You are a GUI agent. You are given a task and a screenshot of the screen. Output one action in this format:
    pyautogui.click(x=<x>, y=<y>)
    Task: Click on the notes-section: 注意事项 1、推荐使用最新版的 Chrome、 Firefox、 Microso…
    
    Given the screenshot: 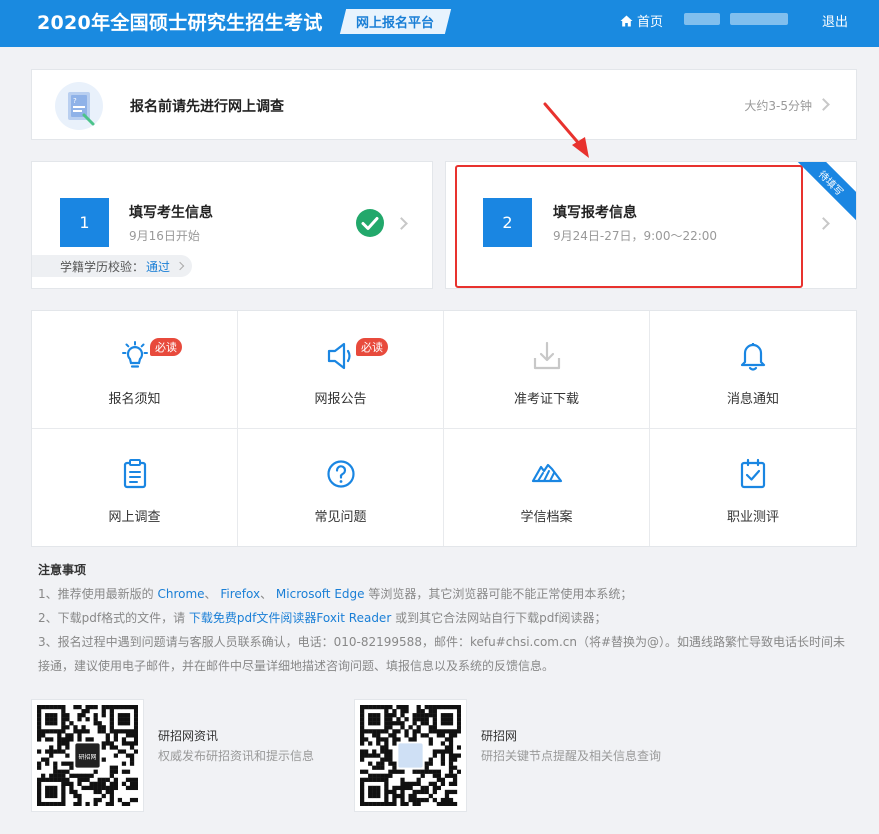 What is the action you would take?
    pyautogui.click(x=444, y=620)
    